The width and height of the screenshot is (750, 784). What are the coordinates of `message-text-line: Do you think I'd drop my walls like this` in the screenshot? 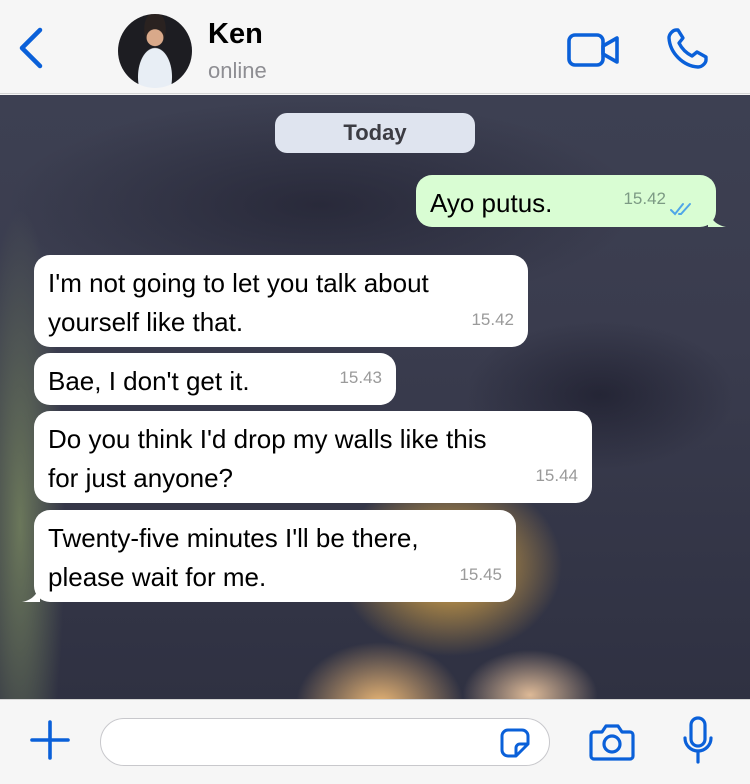 It's located at (267, 439).